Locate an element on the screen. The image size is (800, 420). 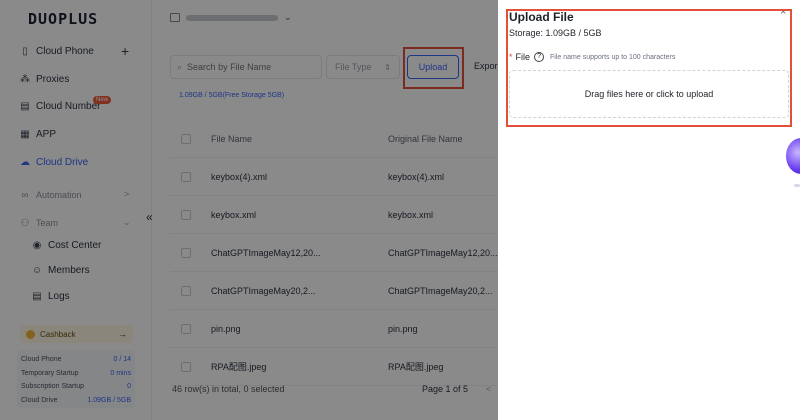
assistant-dot is located at coordinates (797, 185).